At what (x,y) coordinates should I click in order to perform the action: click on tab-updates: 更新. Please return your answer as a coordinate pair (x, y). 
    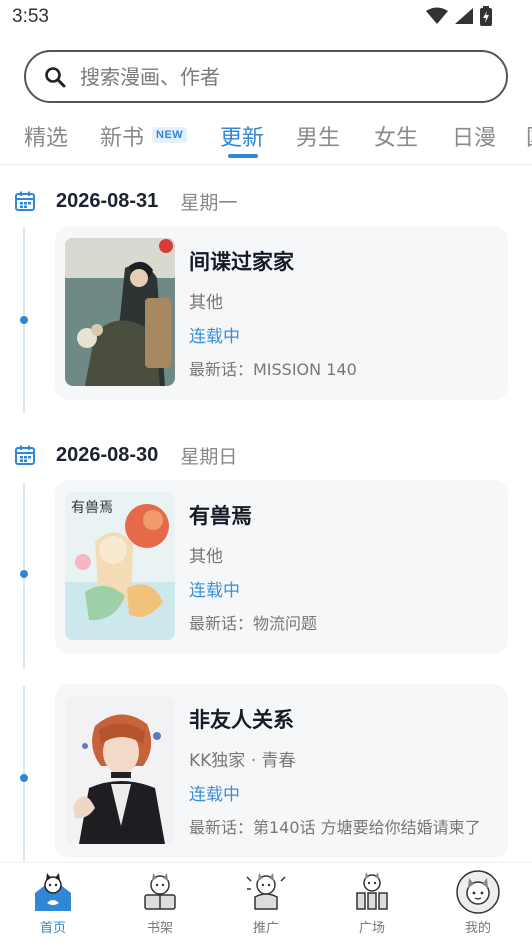
    Looking at the image, I should click on (242, 136).